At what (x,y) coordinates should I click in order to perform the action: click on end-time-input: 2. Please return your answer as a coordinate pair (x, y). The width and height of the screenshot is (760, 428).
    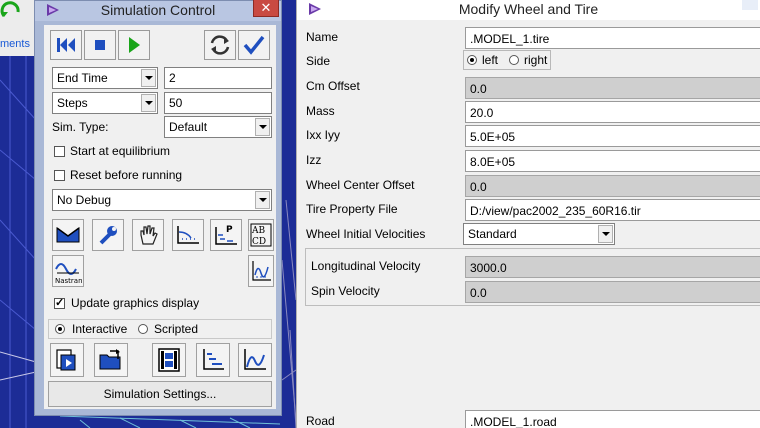
    Looking at the image, I should click on (218, 78).